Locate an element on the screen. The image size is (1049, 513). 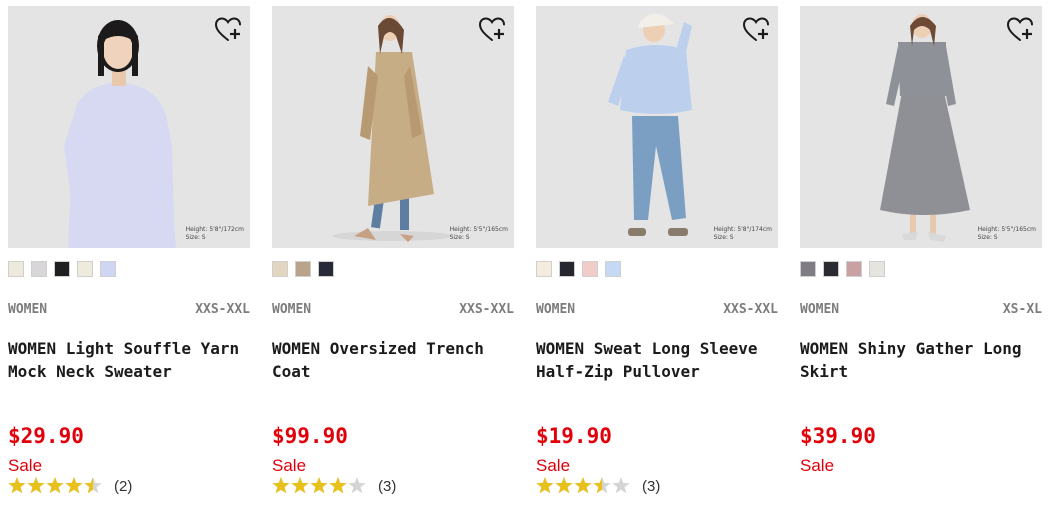
product-name: WOMEN Shiny Gather Long Skirt is located at coordinates (920, 360).